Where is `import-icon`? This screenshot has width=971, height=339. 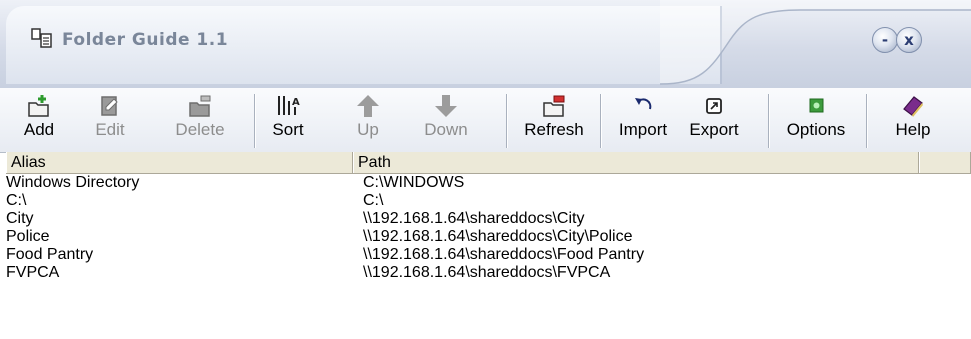
import-icon is located at coordinates (643, 104).